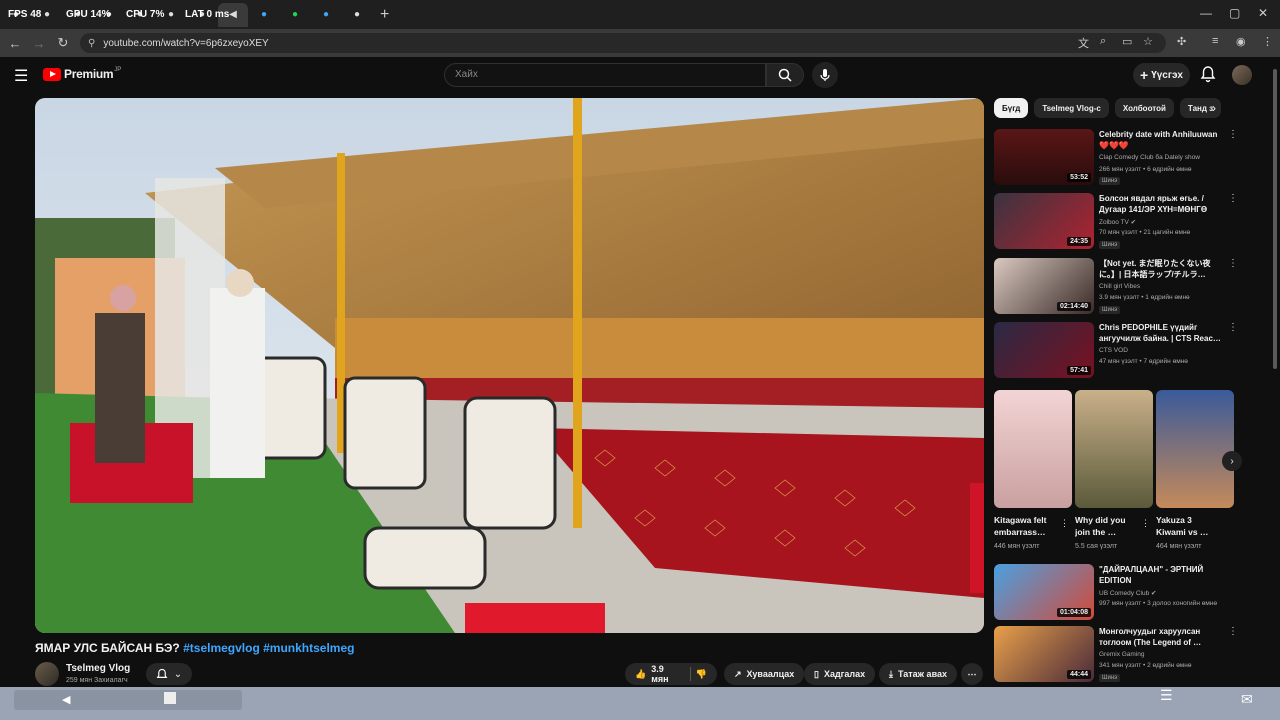  What do you see at coordinates (640, 703) in the screenshot?
I see `os-taskbar: ◀ ☰ ✉` at bounding box center [640, 703].